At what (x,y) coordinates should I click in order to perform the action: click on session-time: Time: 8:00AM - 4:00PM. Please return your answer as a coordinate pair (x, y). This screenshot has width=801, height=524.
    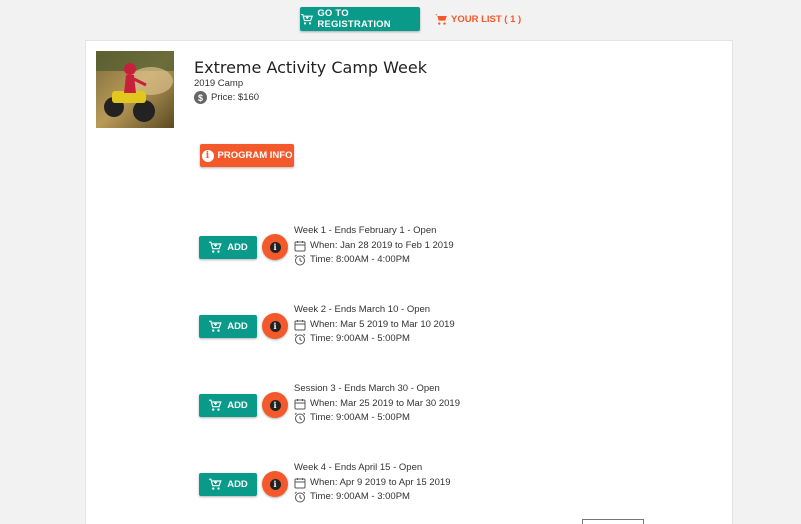
    Looking at the image, I should click on (360, 259).